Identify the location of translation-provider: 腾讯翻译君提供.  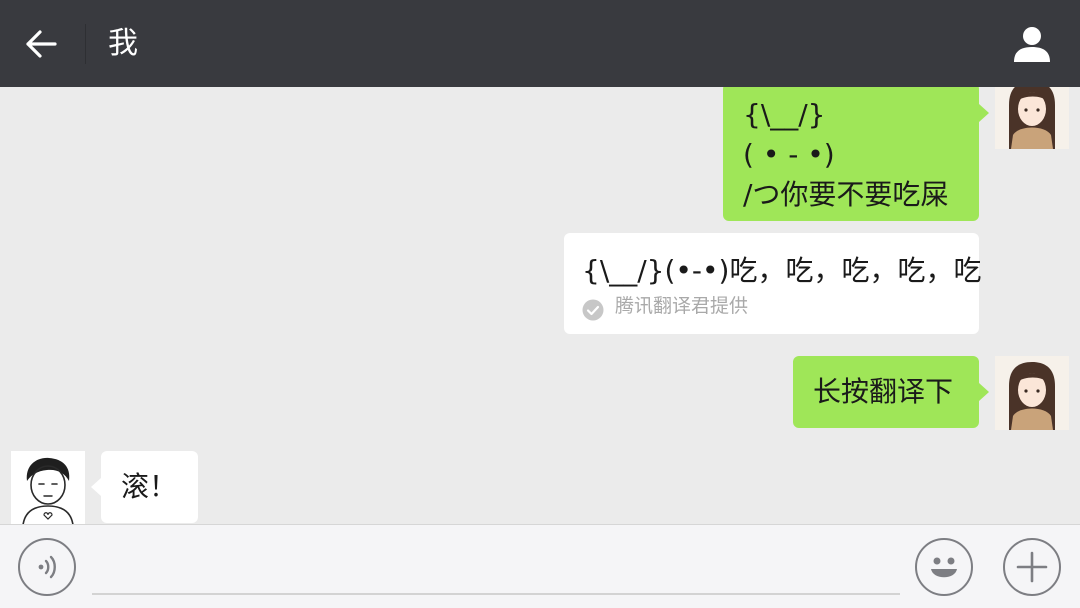
(682, 306).